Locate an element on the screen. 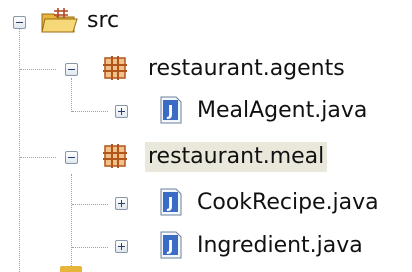  tree-item-label: Ingredient.java is located at coordinates (280, 245).